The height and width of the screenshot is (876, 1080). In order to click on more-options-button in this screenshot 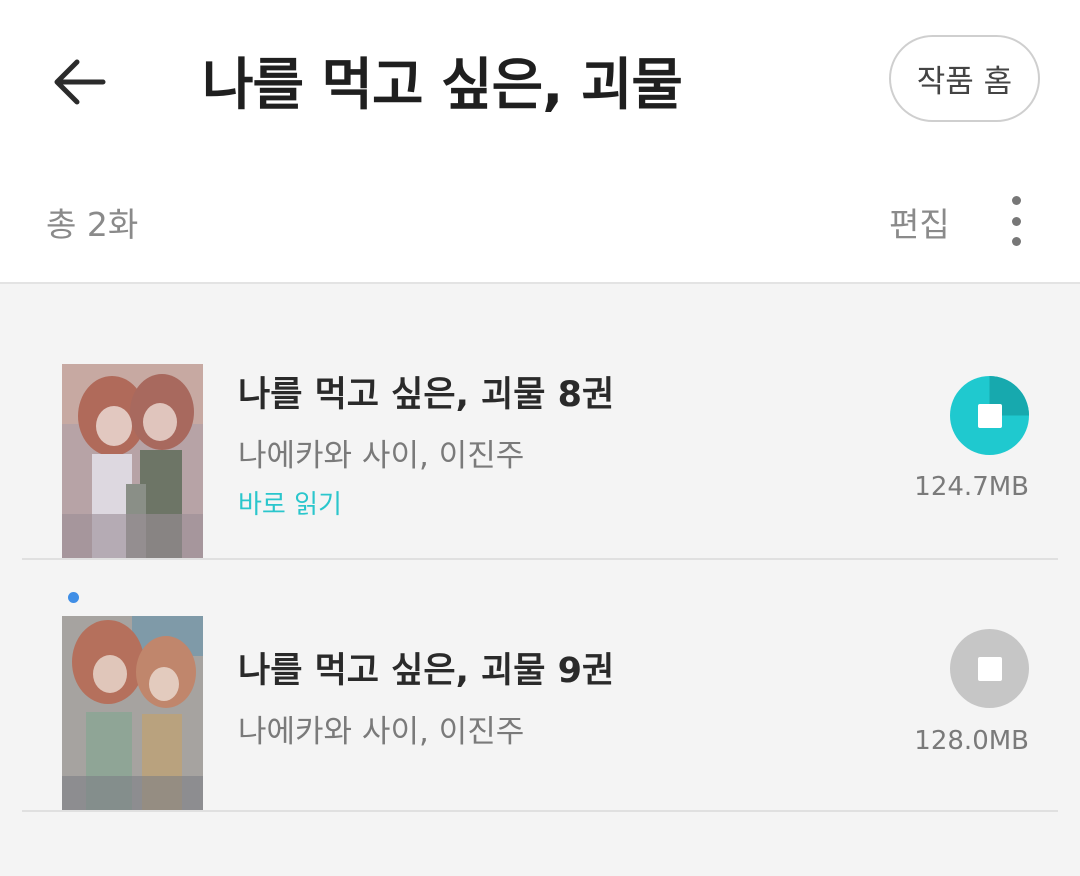, I will do `click(1016, 221)`.